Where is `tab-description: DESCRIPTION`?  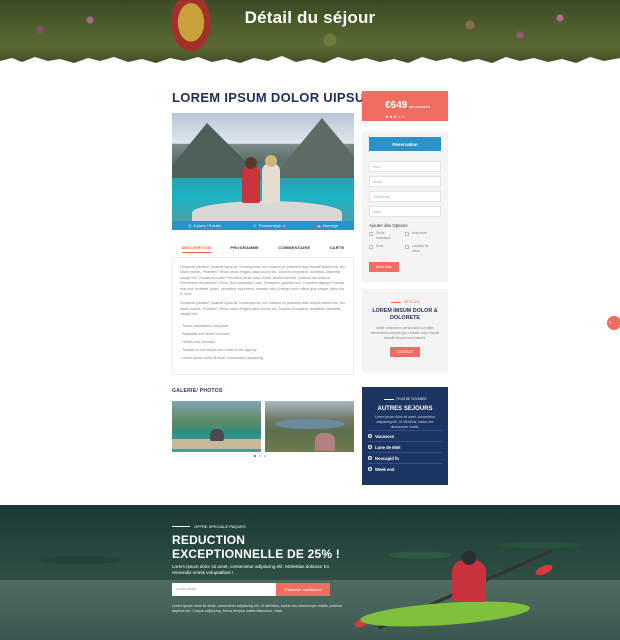
tab-description: DESCRIPTION is located at coordinates (196, 249).